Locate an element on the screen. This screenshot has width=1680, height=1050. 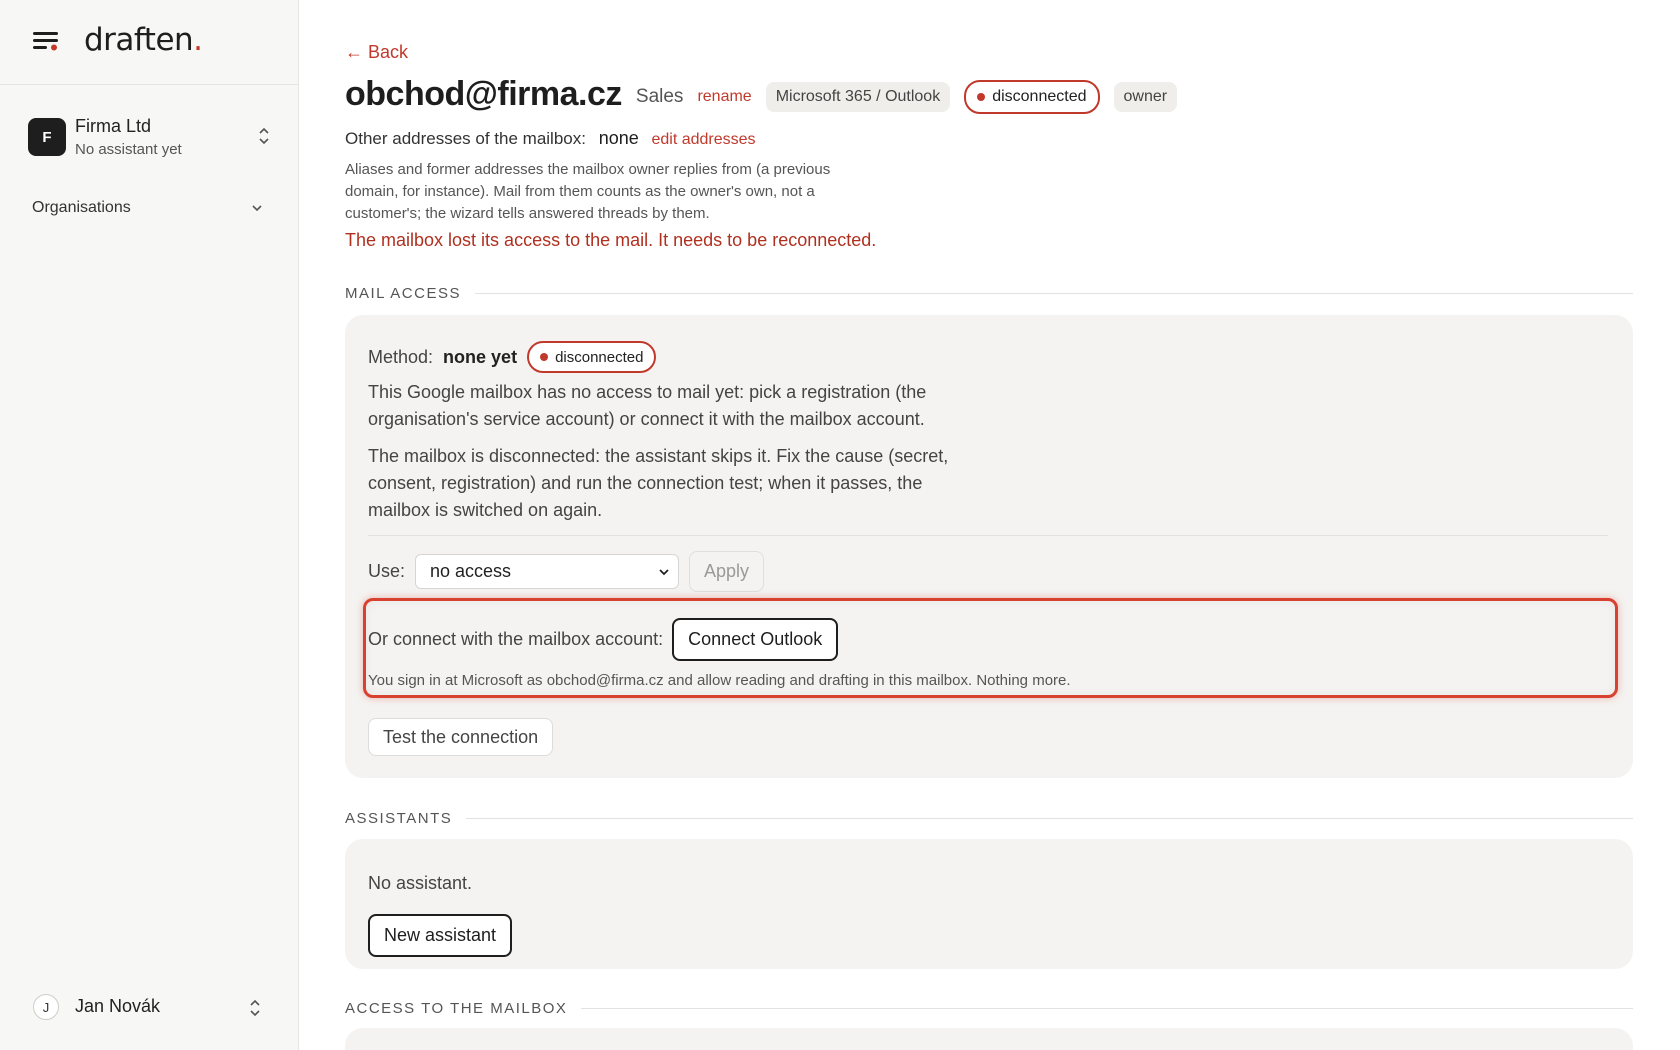
mail-access-heading: MAIL ACCESS is located at coordinates (989, 293).